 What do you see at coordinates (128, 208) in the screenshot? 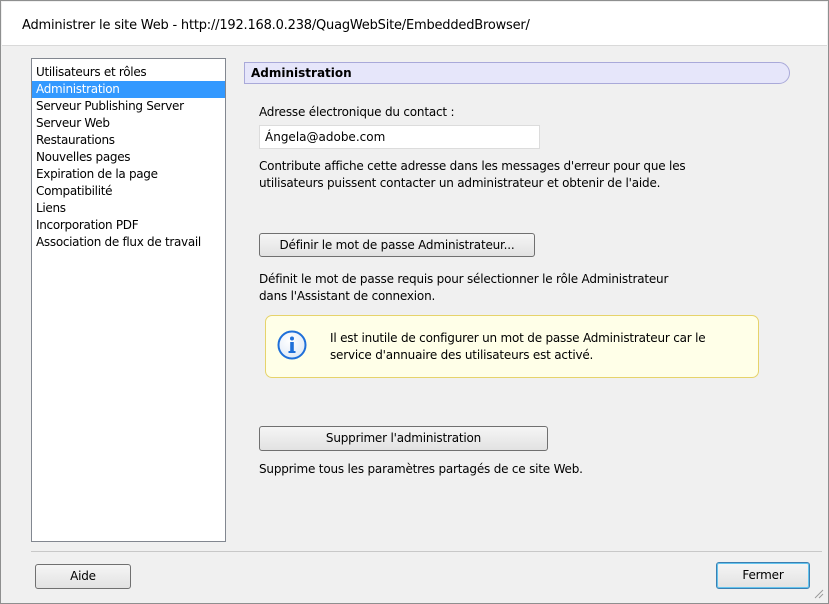
I see `category-item-links: Liens` at bounding box center [128, 208].